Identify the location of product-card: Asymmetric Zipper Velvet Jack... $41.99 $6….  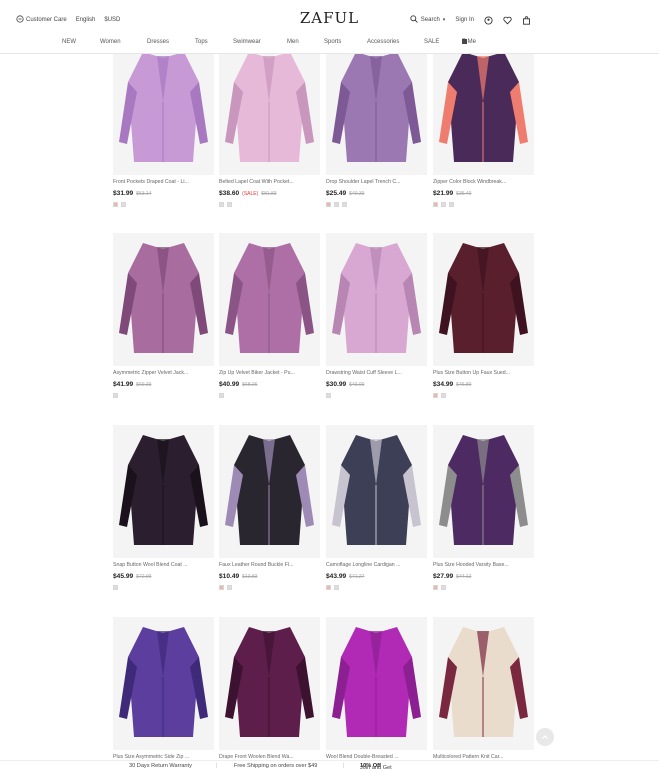
(163, 316).